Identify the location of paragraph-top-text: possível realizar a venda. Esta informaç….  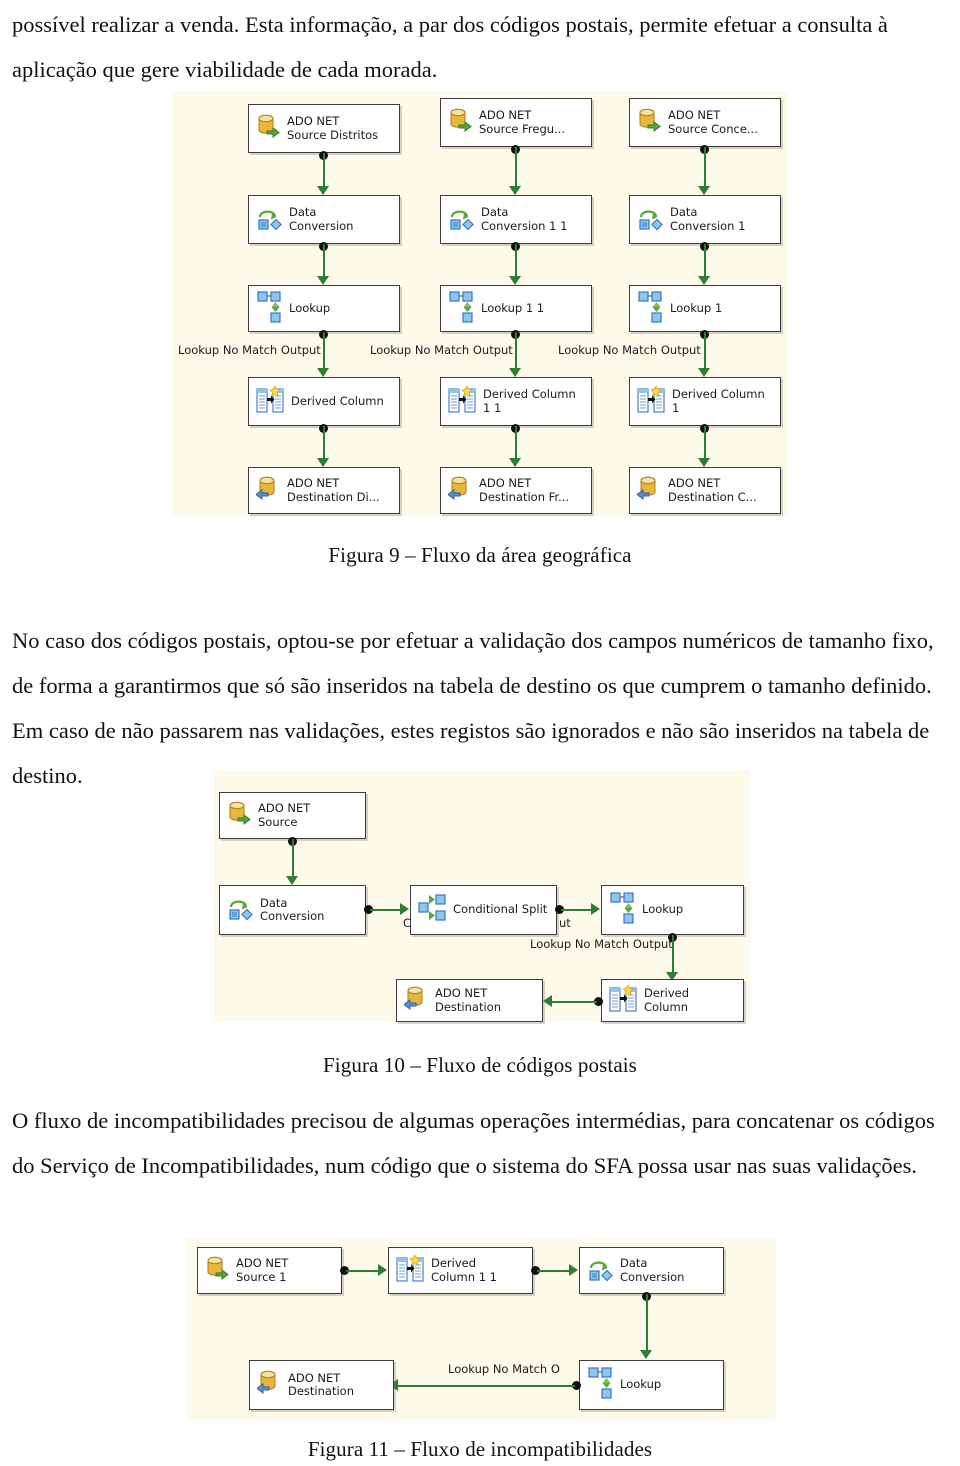
(450, 47).